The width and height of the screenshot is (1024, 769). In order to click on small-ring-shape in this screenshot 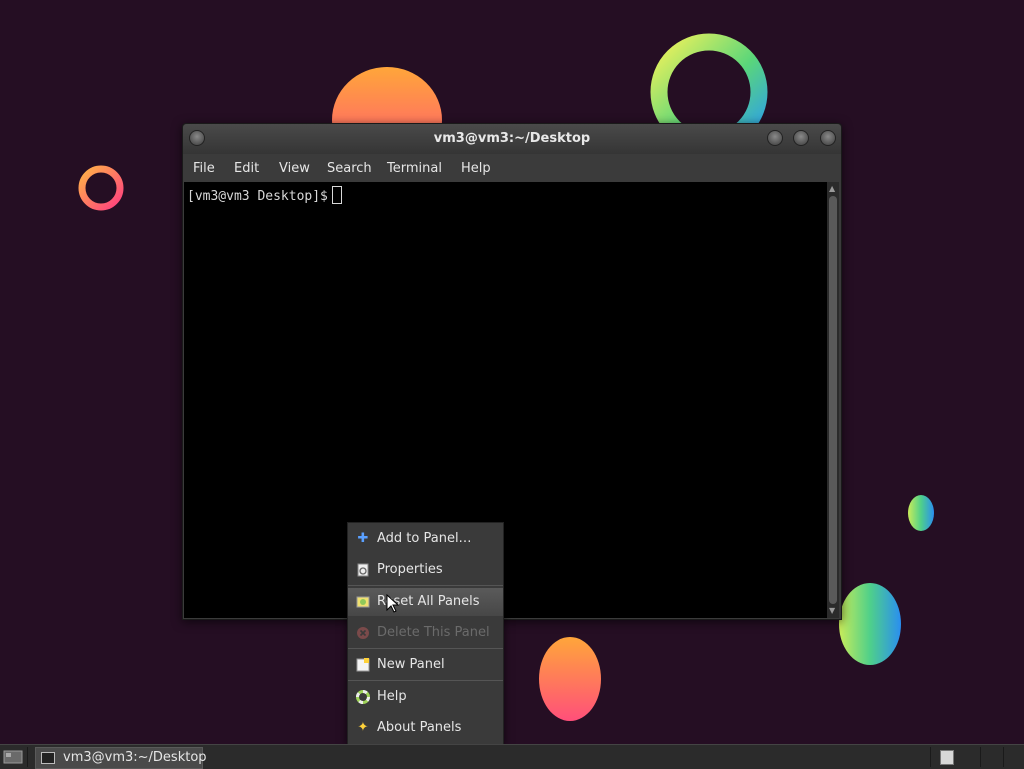, I will do `click(101, 188)`.